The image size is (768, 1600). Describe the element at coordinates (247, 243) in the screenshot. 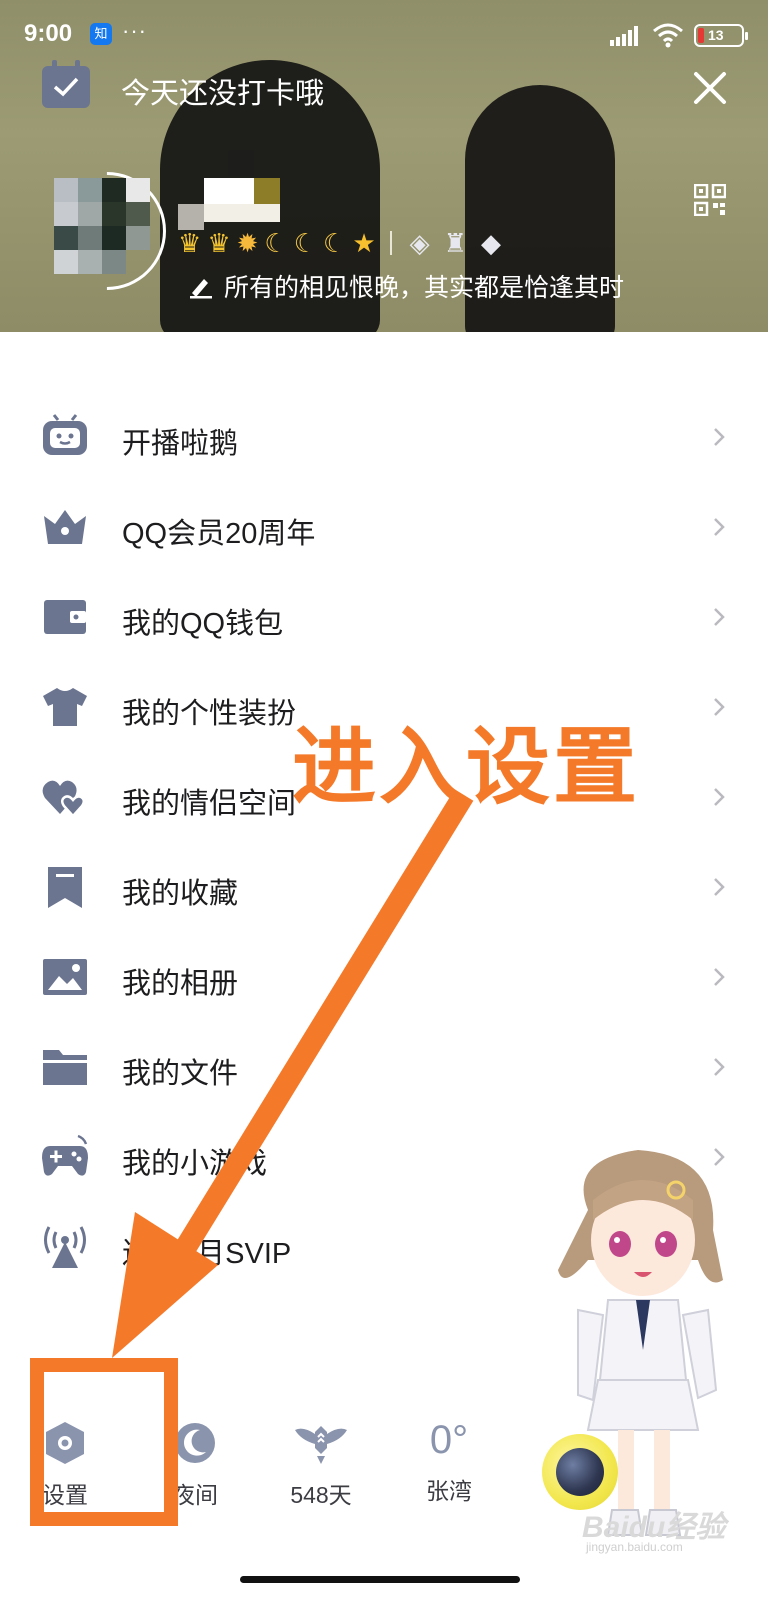

I see `sun-level-icon: ✹` at that location.